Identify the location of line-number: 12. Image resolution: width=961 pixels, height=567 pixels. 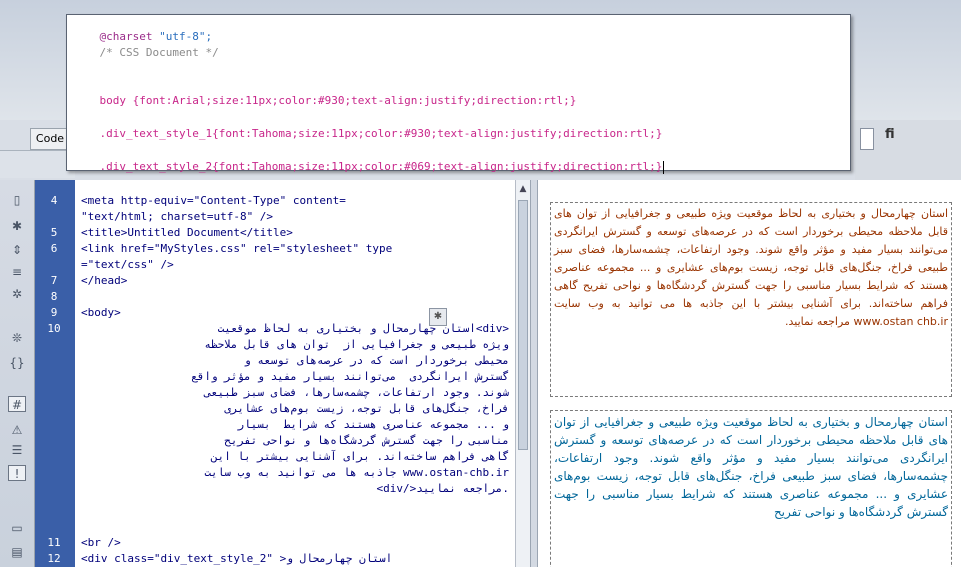
(54, 558).